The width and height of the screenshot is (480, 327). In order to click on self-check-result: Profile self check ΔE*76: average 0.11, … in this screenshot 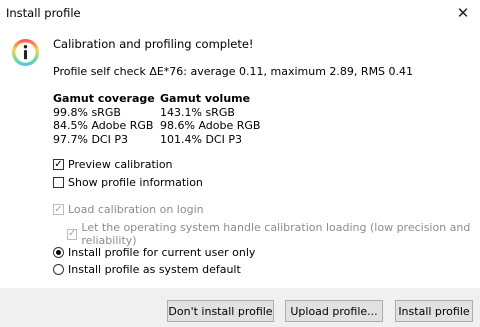, I will do `click(233, 71)`.